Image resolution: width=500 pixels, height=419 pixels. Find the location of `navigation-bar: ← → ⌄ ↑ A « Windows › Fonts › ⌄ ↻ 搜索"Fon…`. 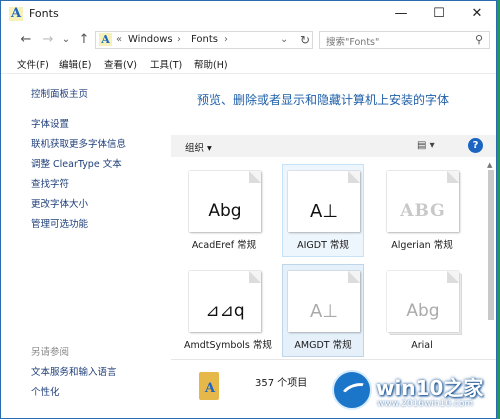

navigation-bar: ← → ⌄ ↑ A « Windows › Fonts › ⌄ ↻ 搜索"Fon… is located at coordinates (248, 40).